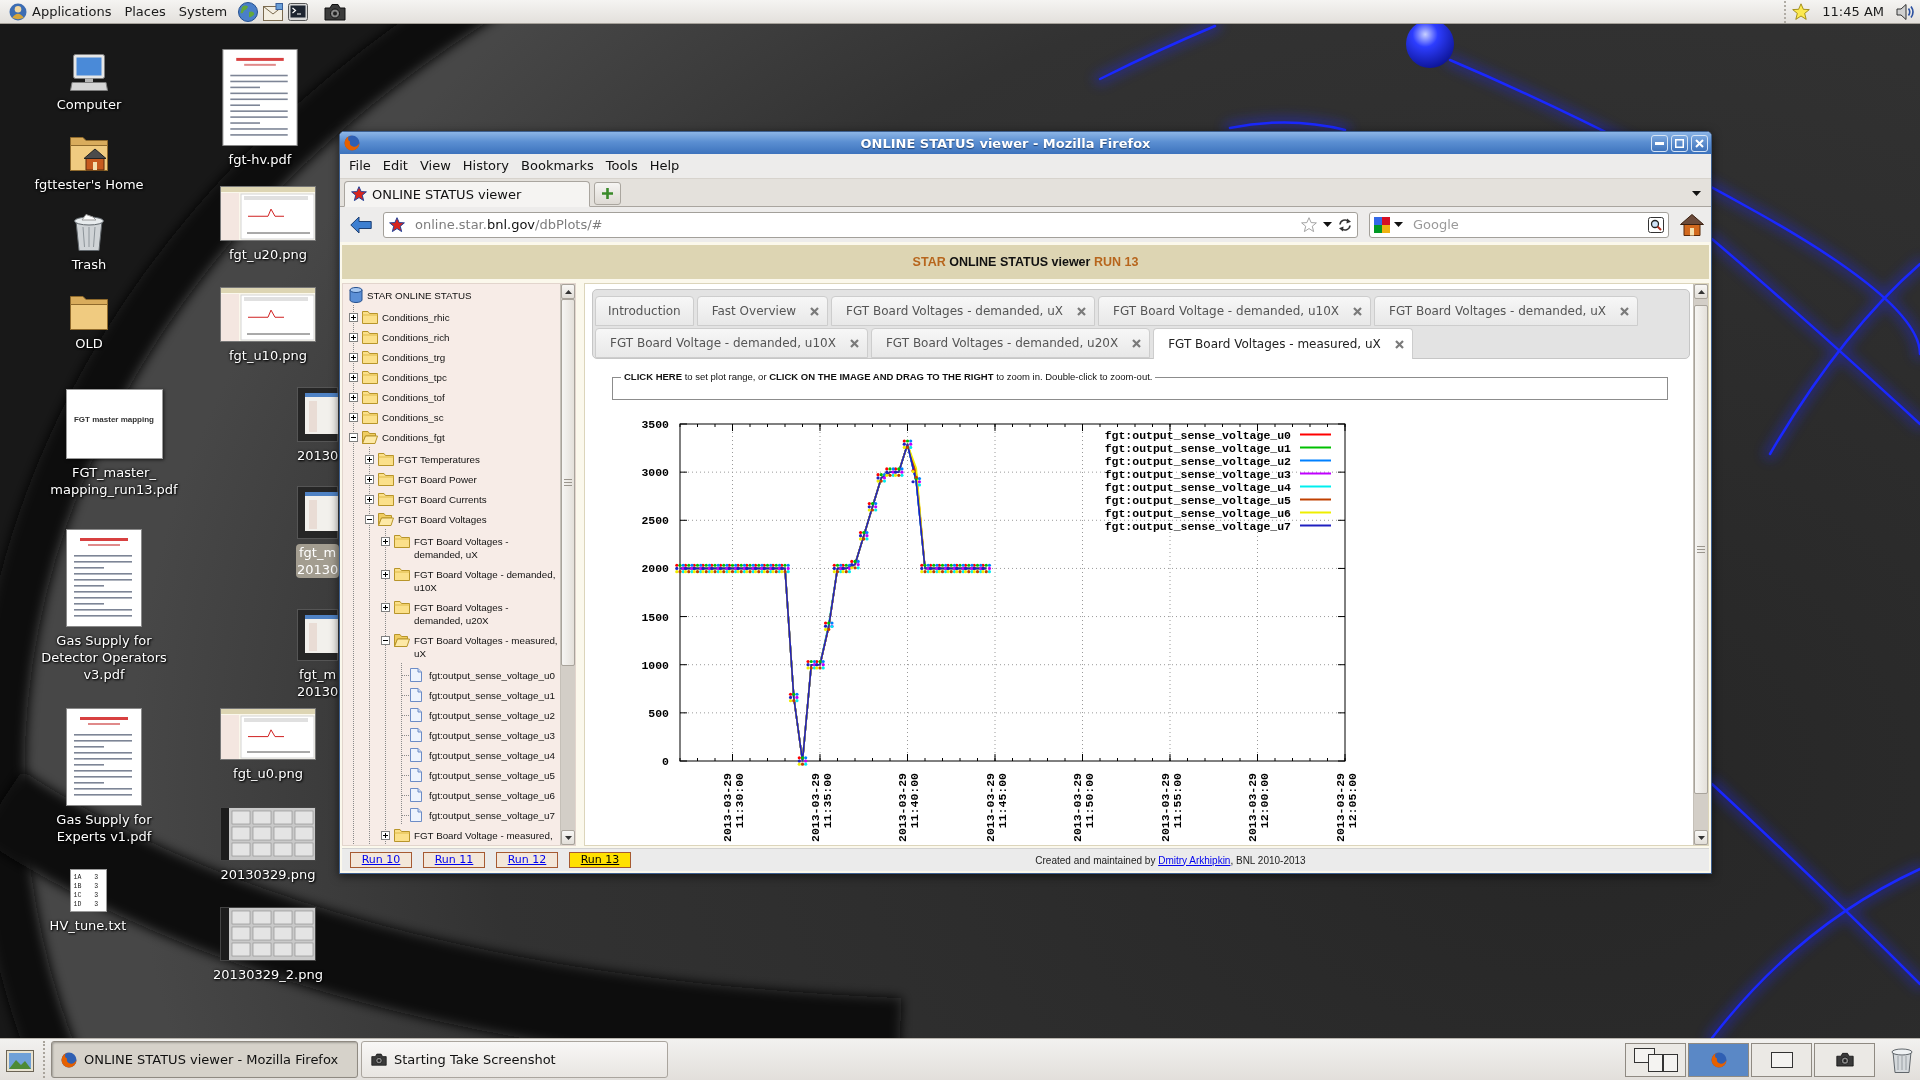  What do you see at coordinates (658, 713) in the screenshot?
I see `y-tick-label: 500` at bounding box center [658, 713].